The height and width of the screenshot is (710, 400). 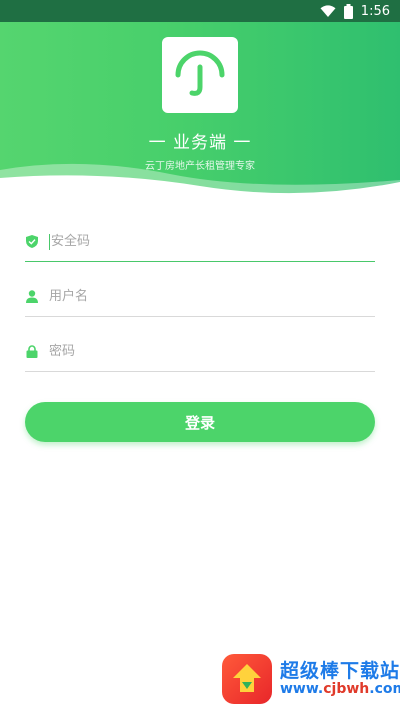 What do you see at coordinates (384, 688) in the screenshot?
I see `watermark-url-suffix: .com` at bounding box center [384, 688].